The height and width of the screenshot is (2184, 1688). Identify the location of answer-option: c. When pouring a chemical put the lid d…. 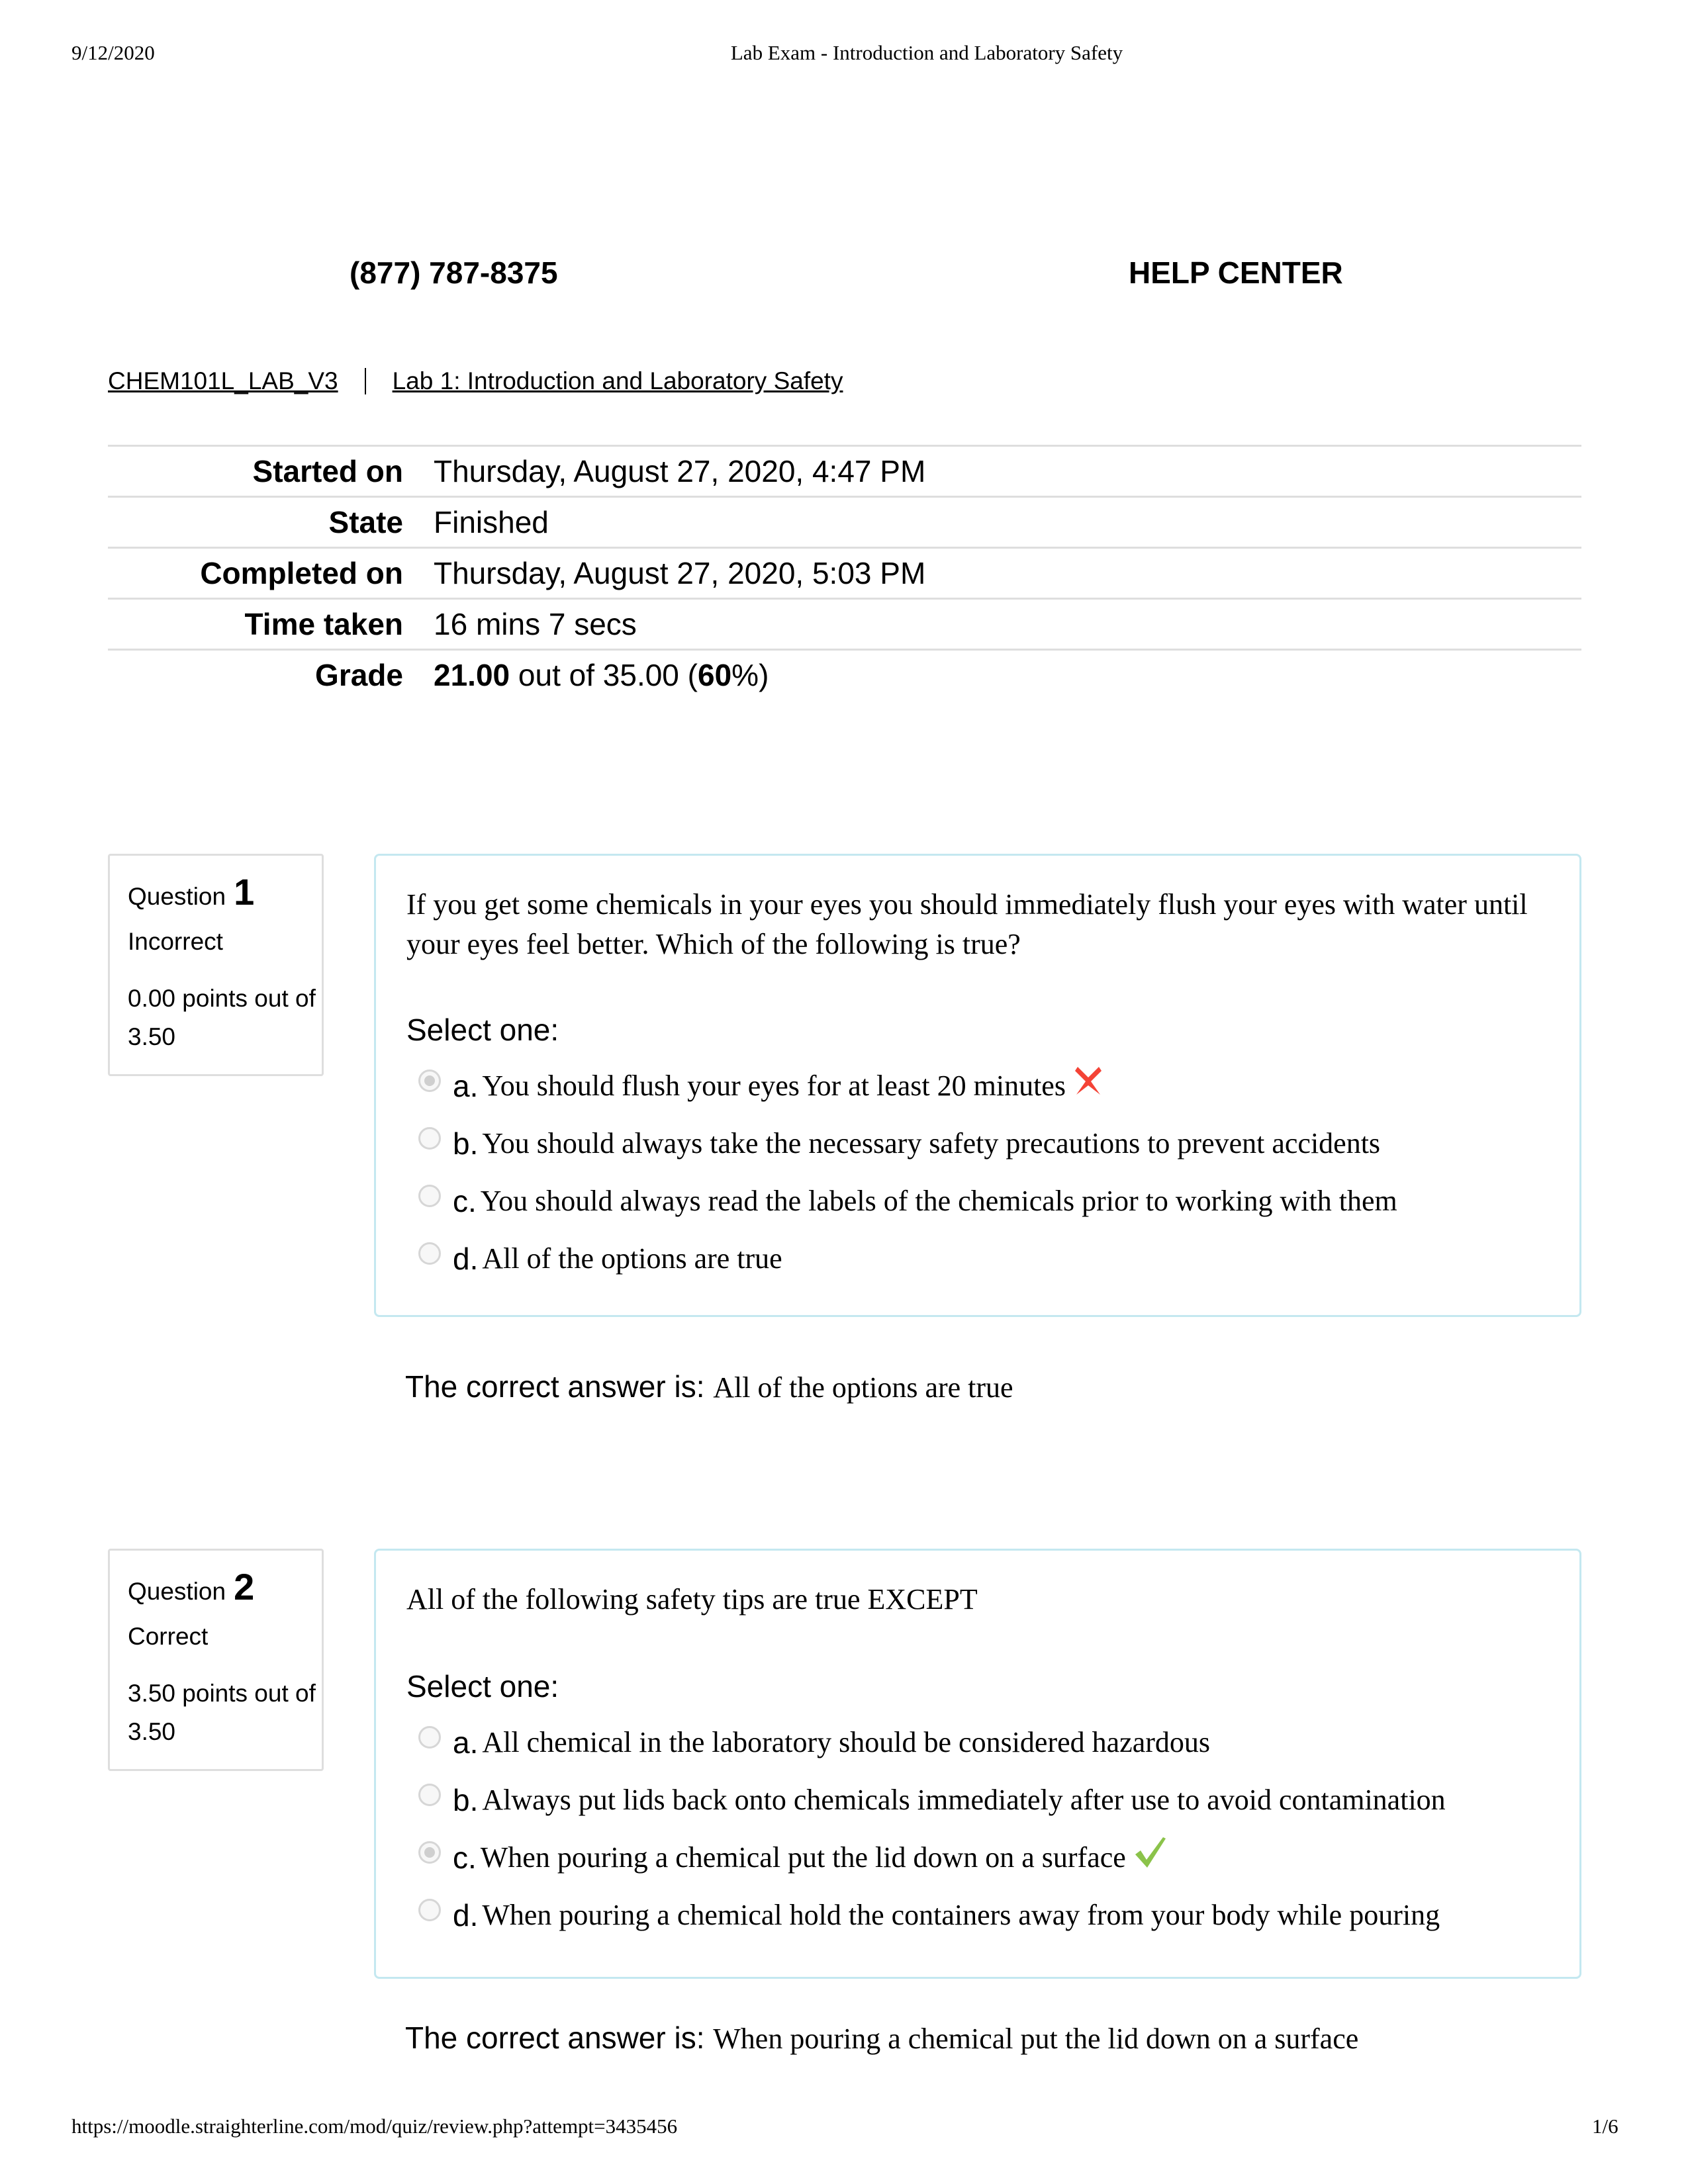
(992, 1857).